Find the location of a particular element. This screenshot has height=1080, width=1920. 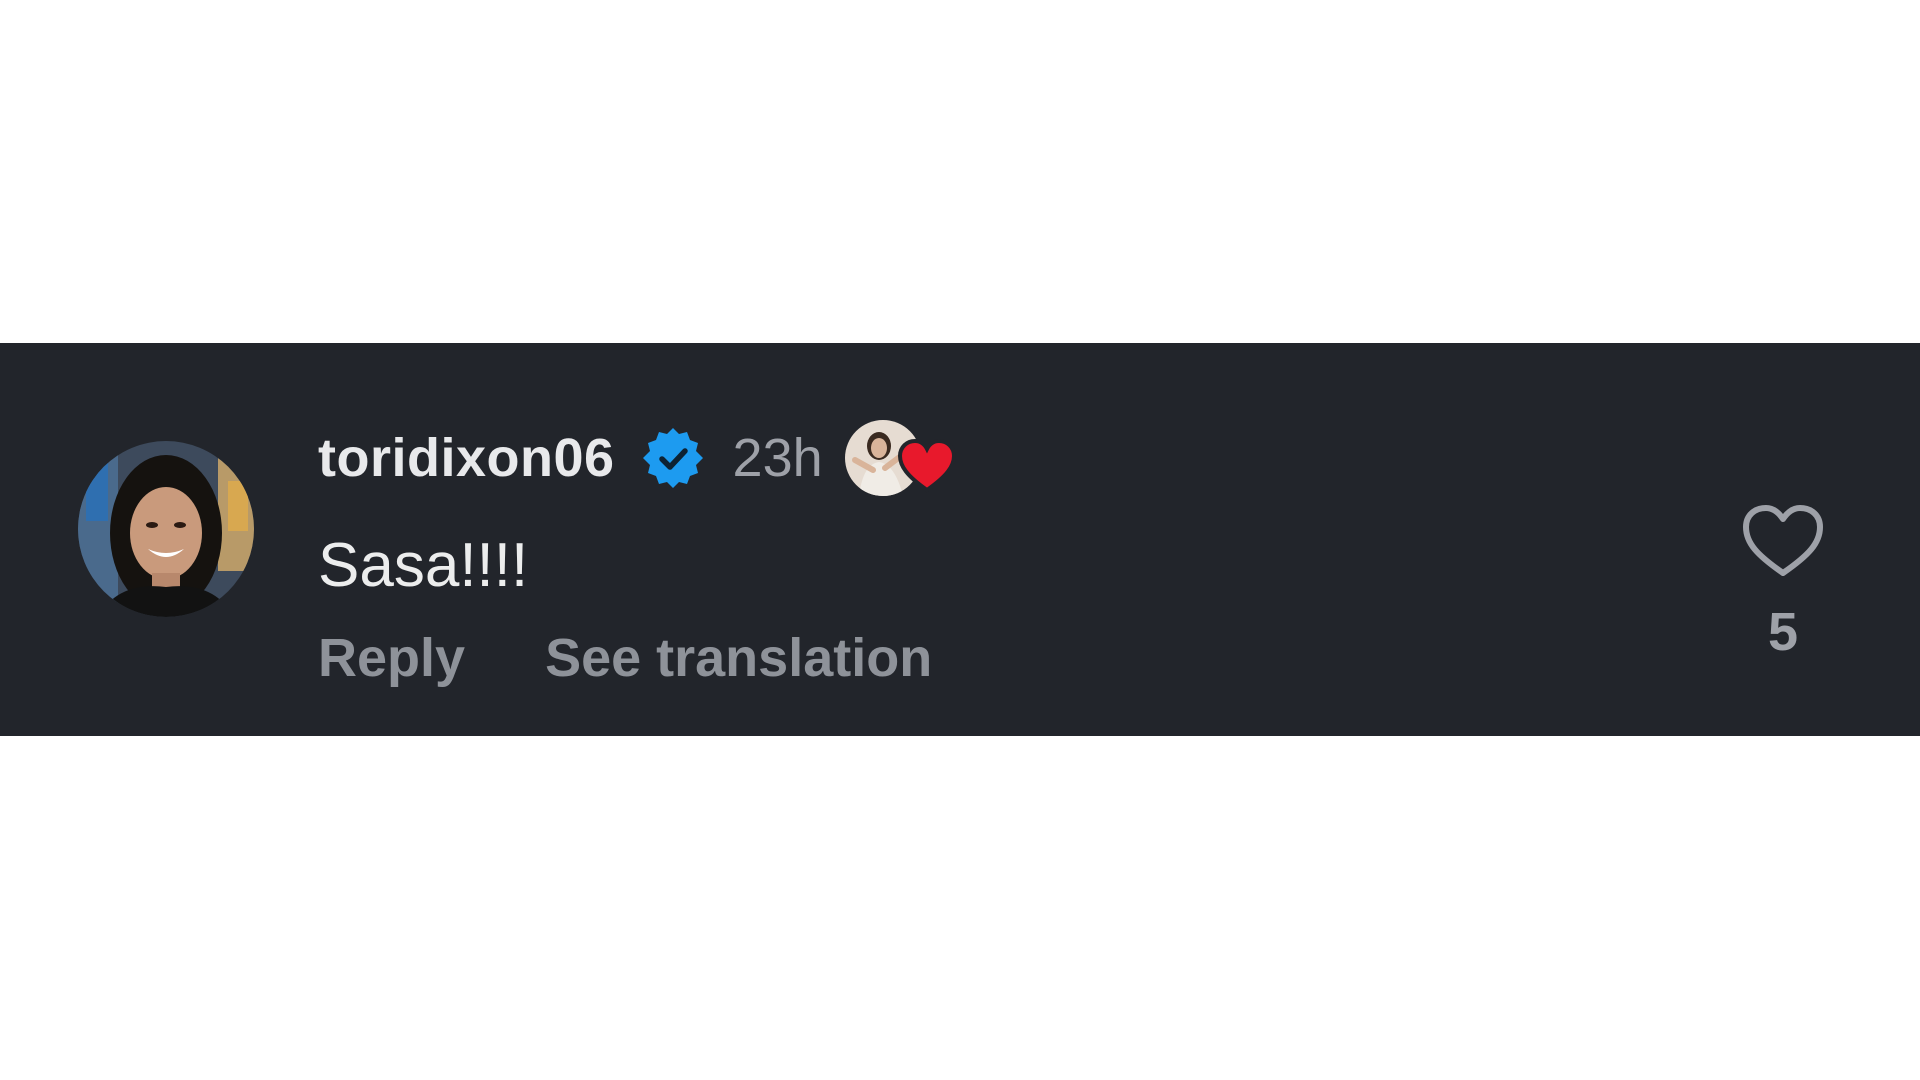

comment-actions: Reply See translation is located at coordinates (625, 658).